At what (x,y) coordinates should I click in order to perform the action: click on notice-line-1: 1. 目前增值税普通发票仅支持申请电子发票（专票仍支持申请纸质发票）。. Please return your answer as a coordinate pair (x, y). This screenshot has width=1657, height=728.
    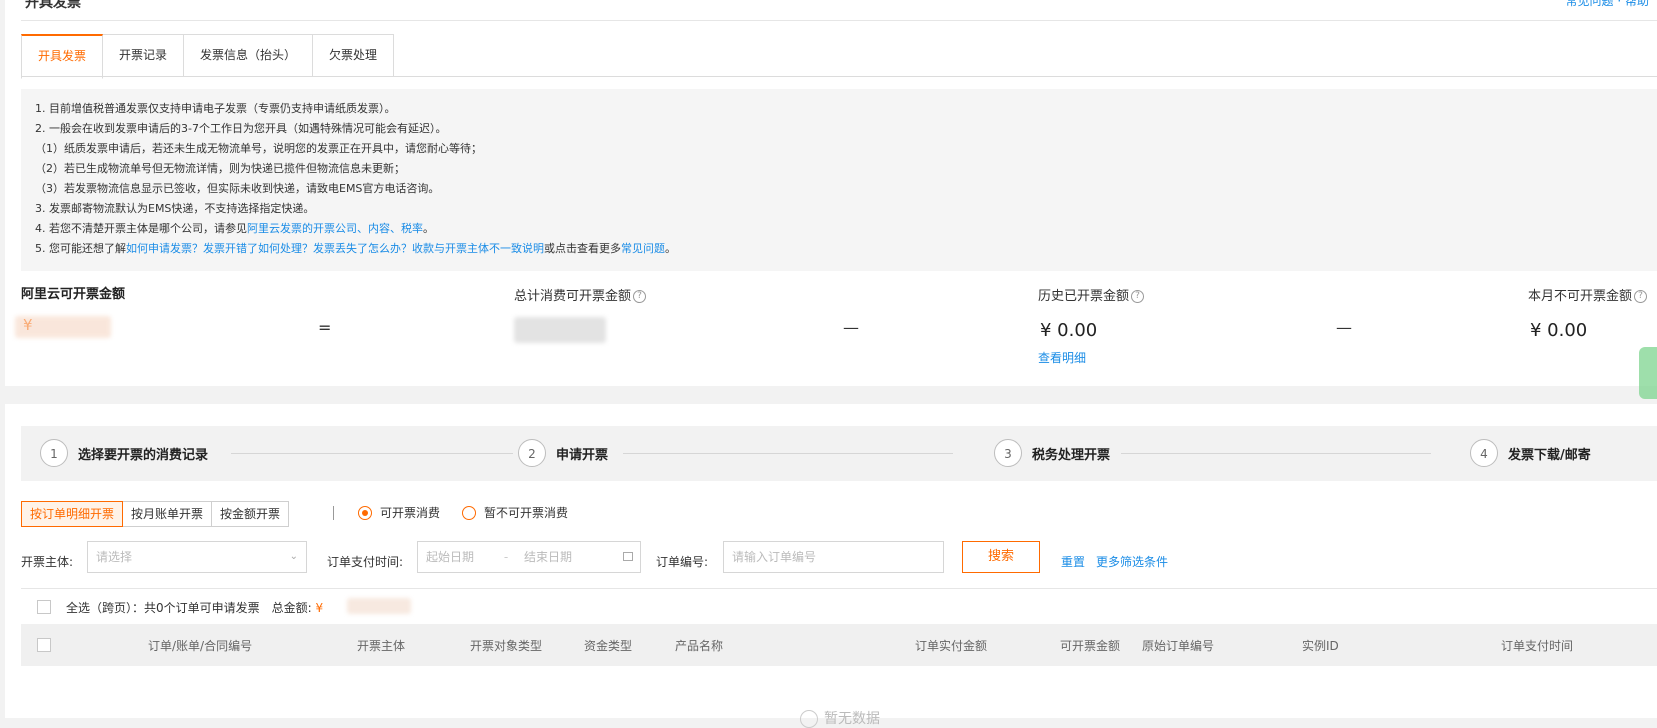
    Looking at the image, I should click on (215, 108).